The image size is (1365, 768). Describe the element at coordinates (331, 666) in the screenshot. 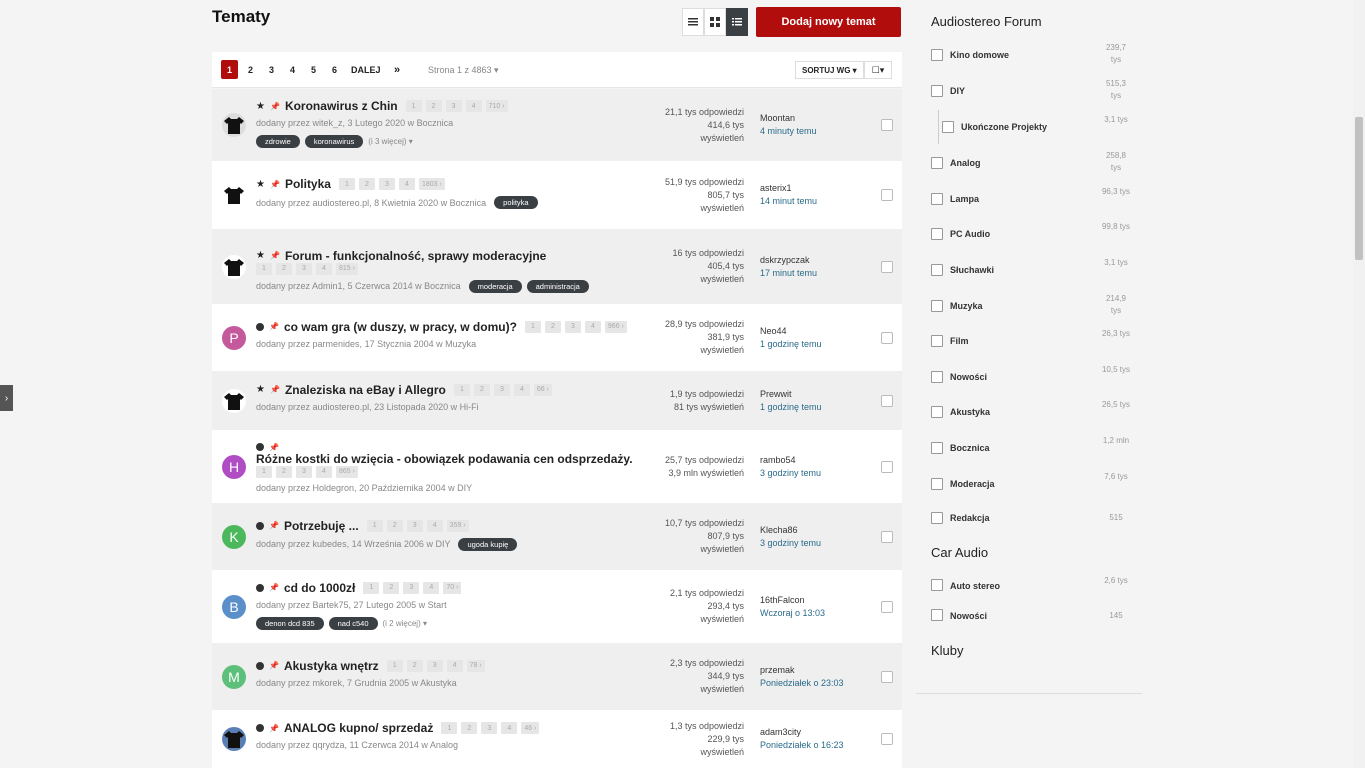

I see `topic-title-link: Akustyka wnętrz` at that location.